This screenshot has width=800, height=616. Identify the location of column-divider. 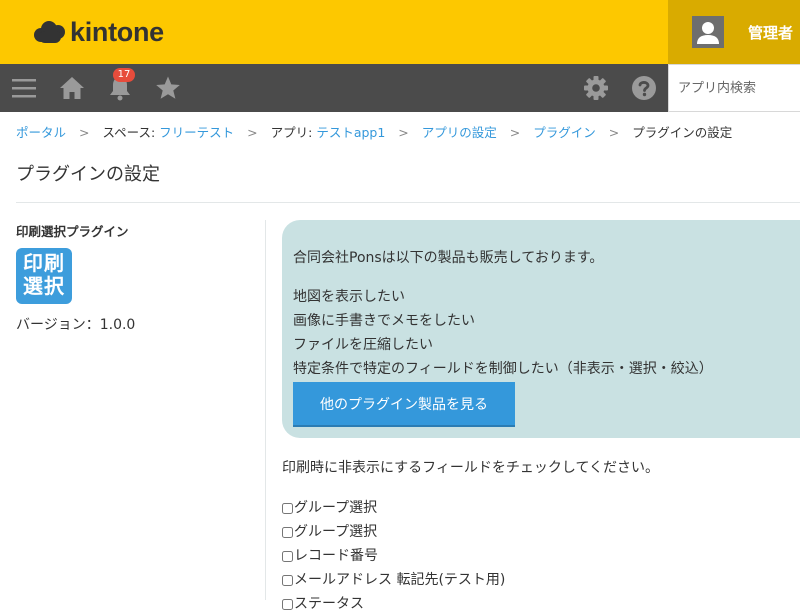
(265, 410).